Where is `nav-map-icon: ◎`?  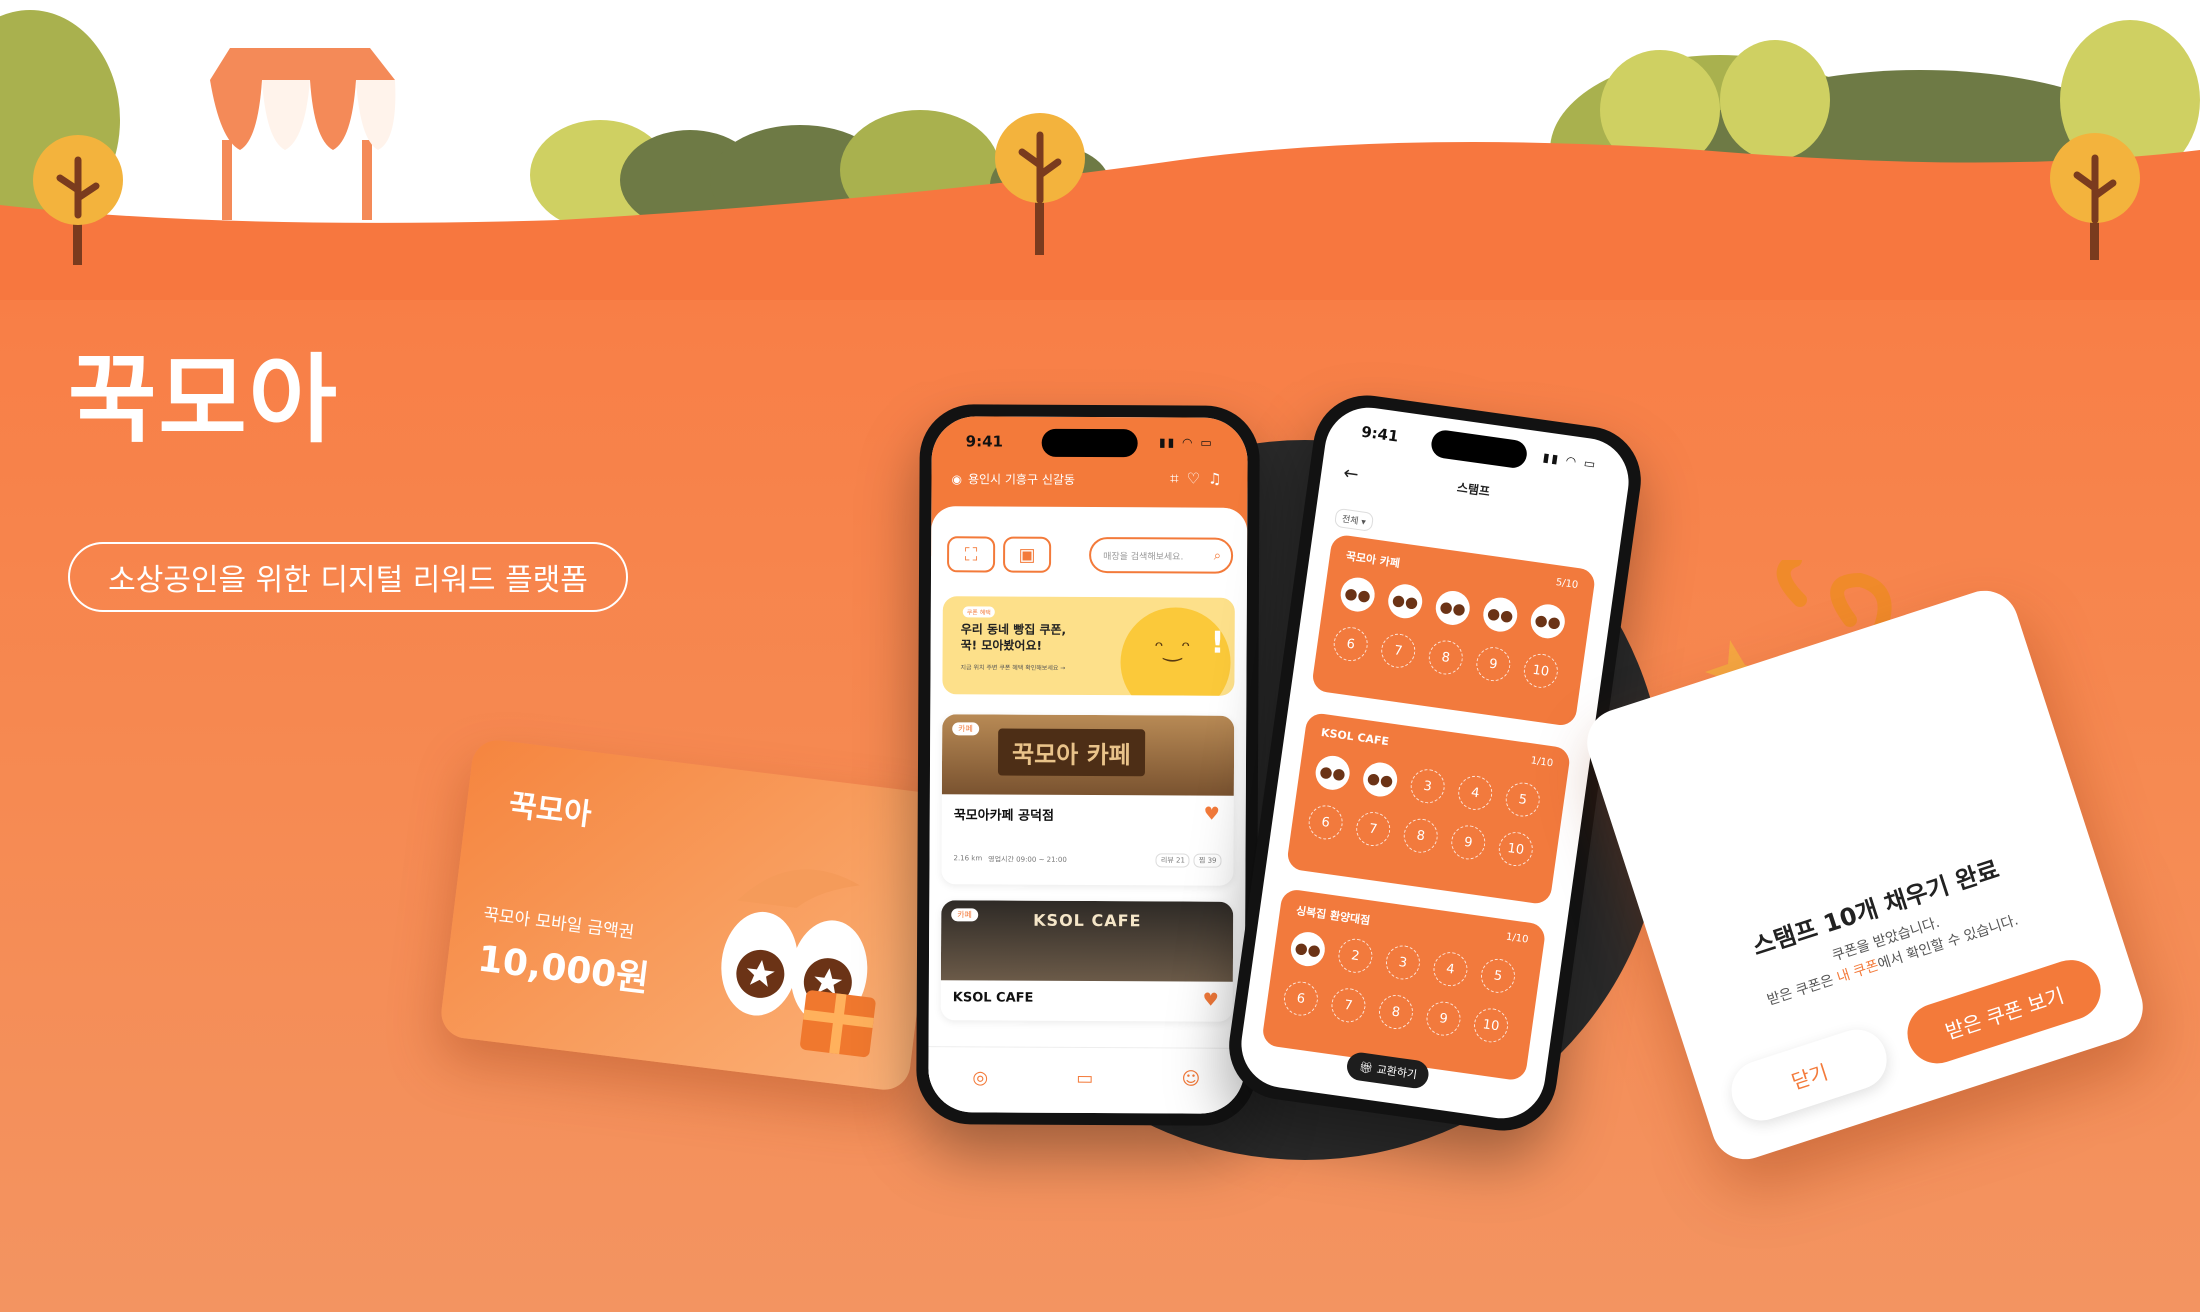
nav-map-icon: ◎ is located at coordinates (980, 1077).